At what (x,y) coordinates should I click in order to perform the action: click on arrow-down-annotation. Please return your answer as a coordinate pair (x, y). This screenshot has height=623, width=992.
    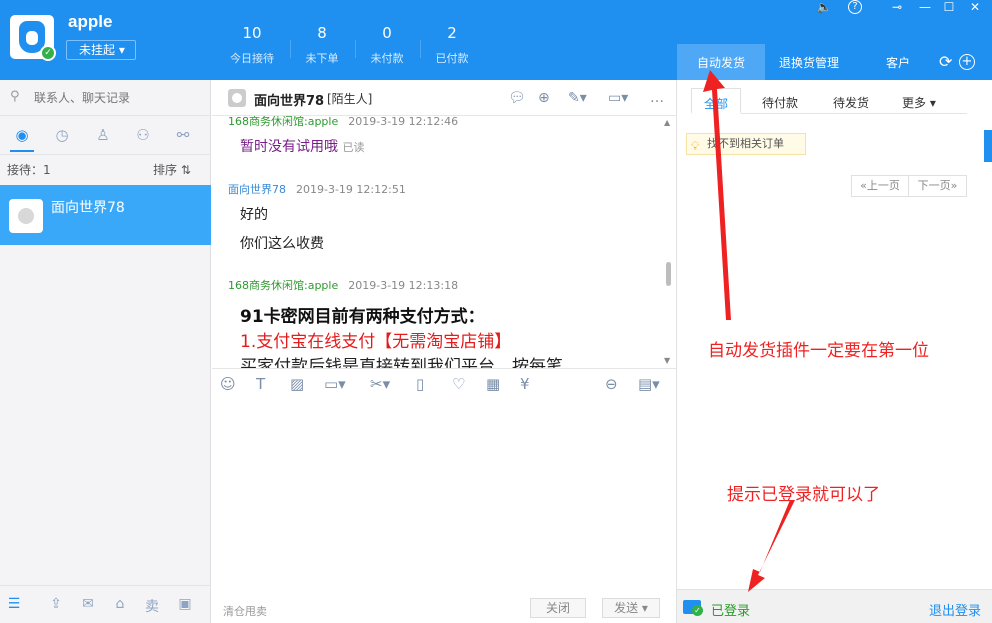
    Looking at the image, I should click on (771, 546).